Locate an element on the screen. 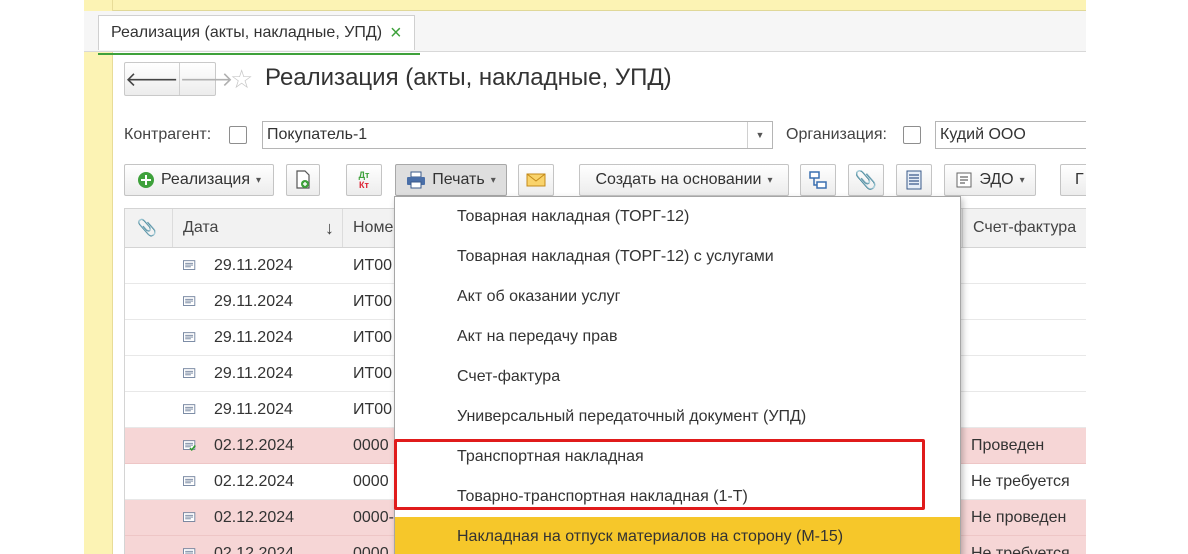 The image size is (1188, 554). print-menu-item: Счет-фактура is located at coordinates (677, 377).